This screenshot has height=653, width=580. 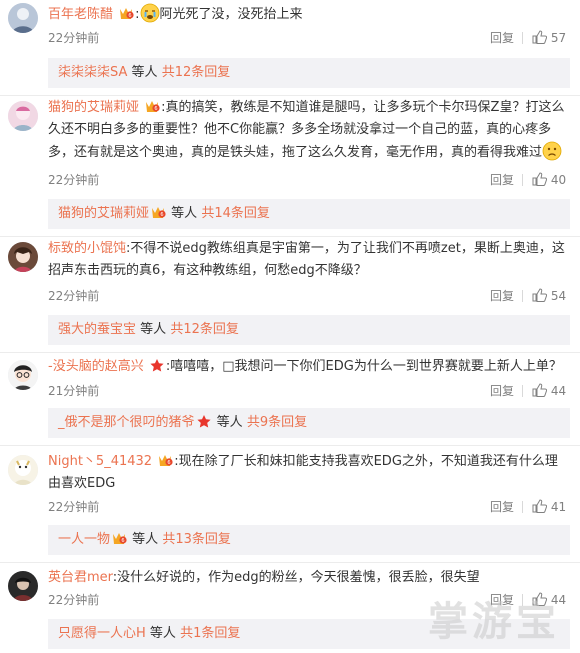 I want to click on like-button: 41, so click(x=549, y=507).